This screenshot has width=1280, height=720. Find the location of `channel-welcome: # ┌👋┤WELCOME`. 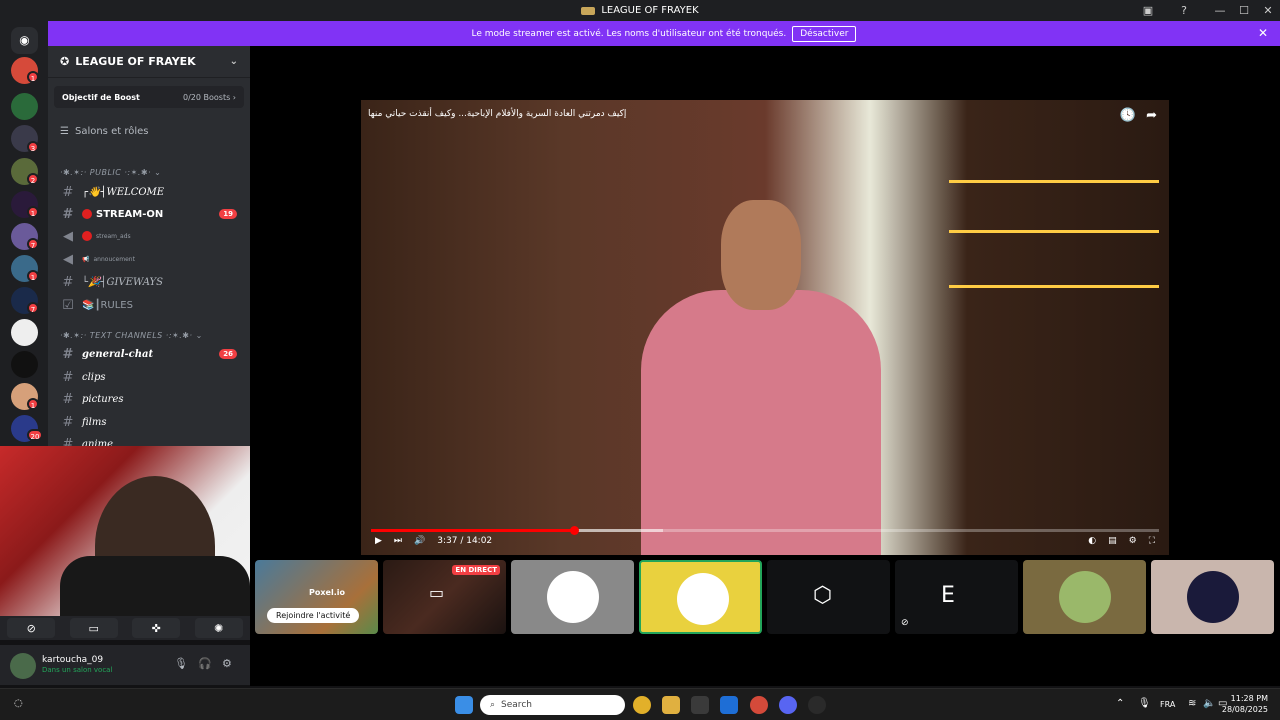

channel-welcome: # ┌👋┤WELCOME is located at coordinates (152, 192).